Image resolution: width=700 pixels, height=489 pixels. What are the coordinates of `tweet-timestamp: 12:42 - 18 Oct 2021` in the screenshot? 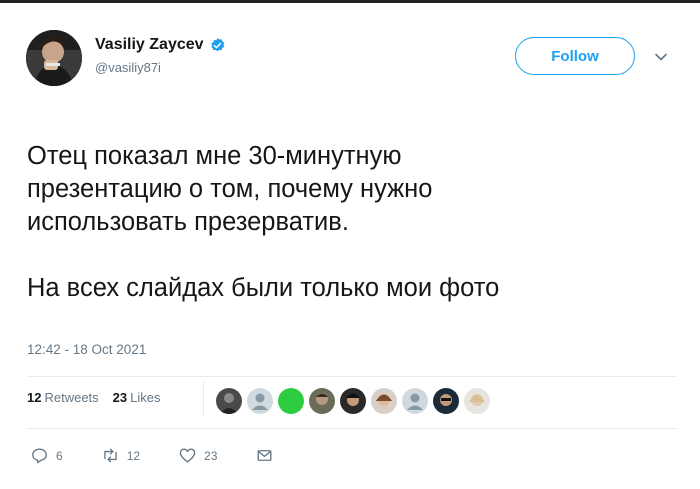 It's located at (86, 349).